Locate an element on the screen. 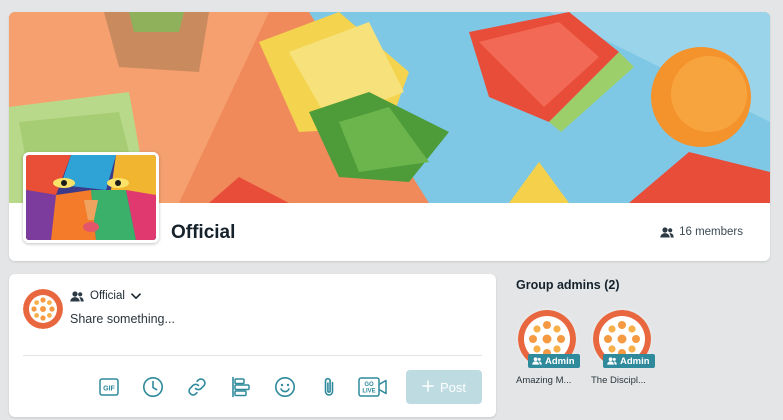 The height and width of the screenshot is (420, 783). composer-divider is located at coordinates (252, 355).